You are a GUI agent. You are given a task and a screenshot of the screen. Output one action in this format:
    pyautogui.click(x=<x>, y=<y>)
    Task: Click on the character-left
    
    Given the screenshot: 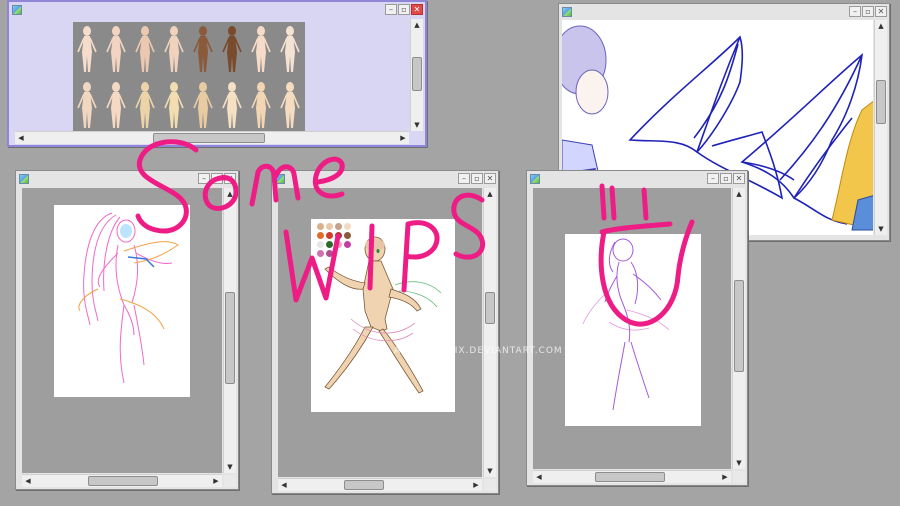 What is the action you would take?
    pyautogui.click(x=585, y=108)
    